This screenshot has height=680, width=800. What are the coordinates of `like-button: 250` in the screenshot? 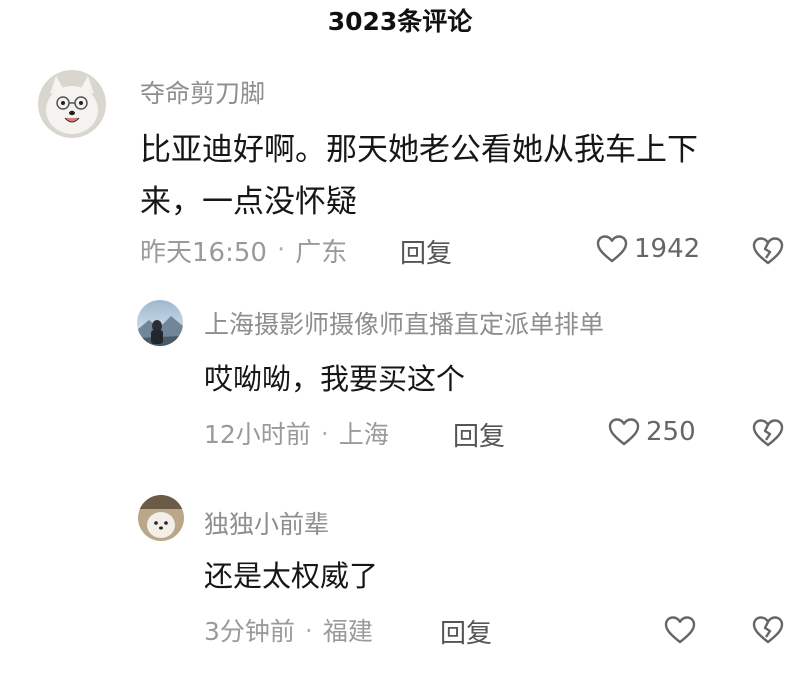 It's located at (652, 432).